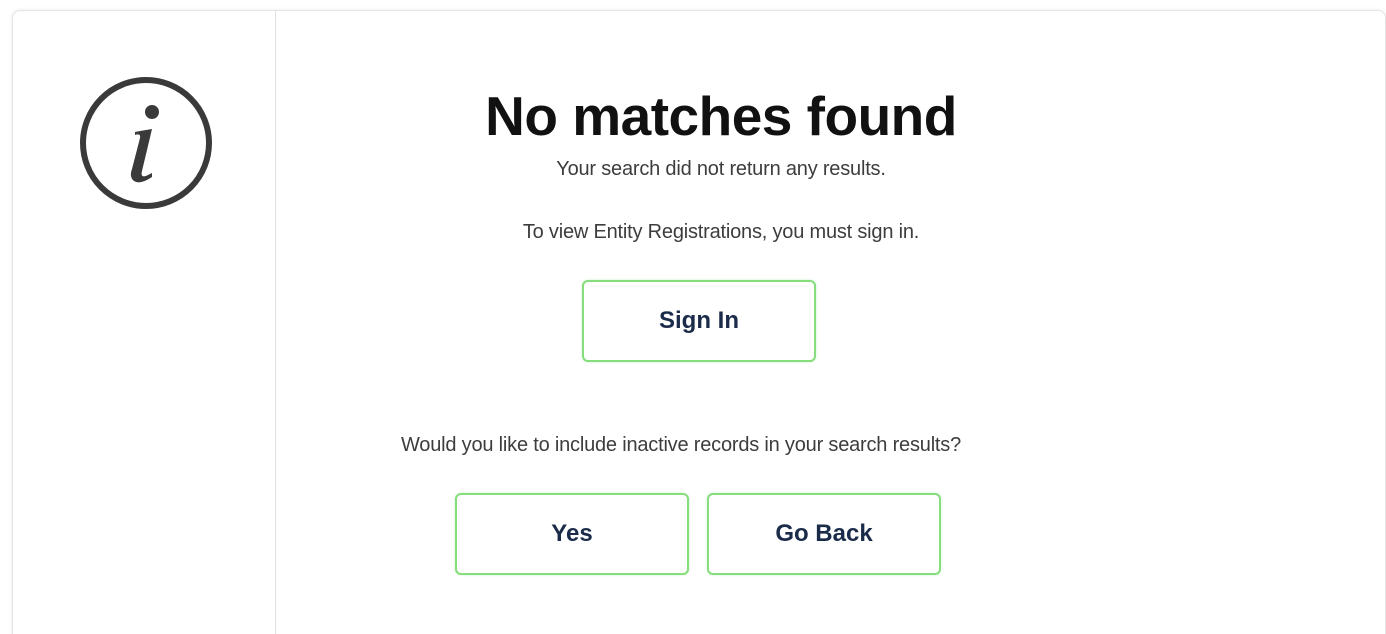  I want to click on results-subtitle: Your search did not return any results., so click(721, 169).